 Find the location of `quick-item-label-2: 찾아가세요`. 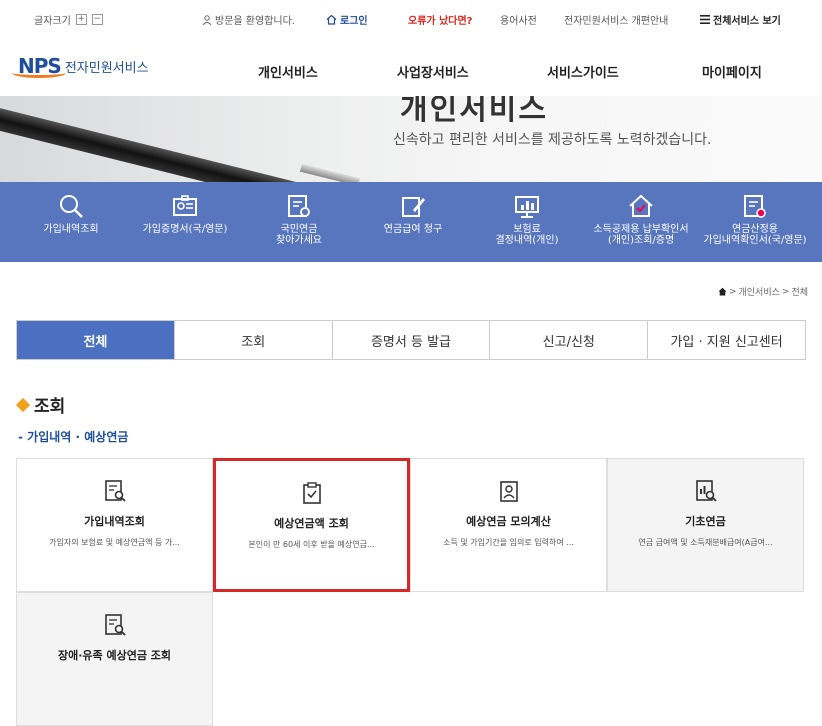

quick-item-label-2: 찾아가세요 is located at coordinates (299, 240).